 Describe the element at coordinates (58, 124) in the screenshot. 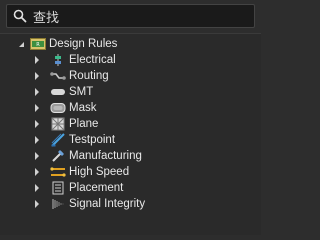

I see `plane-icon` at that location.